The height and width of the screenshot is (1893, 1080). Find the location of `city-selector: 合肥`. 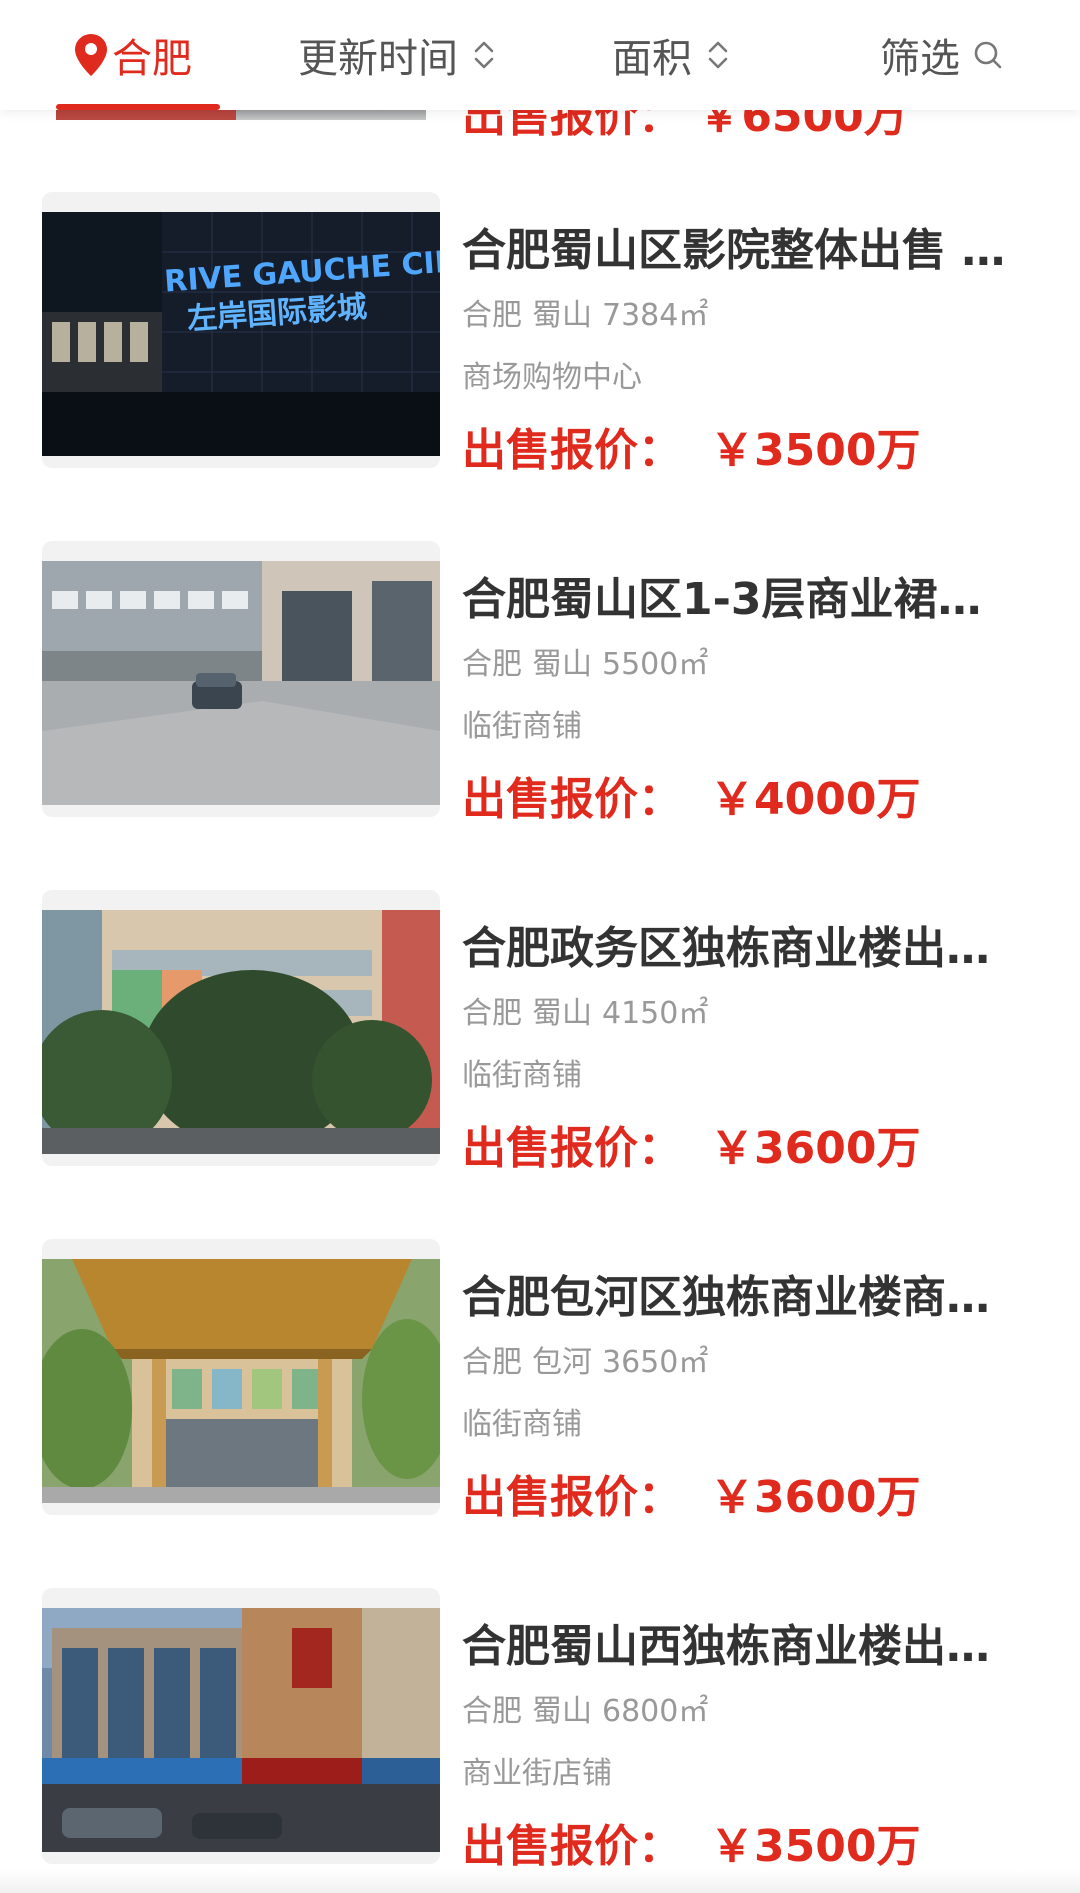

city-selector: 合肥 is located at coordinates (132, 55).